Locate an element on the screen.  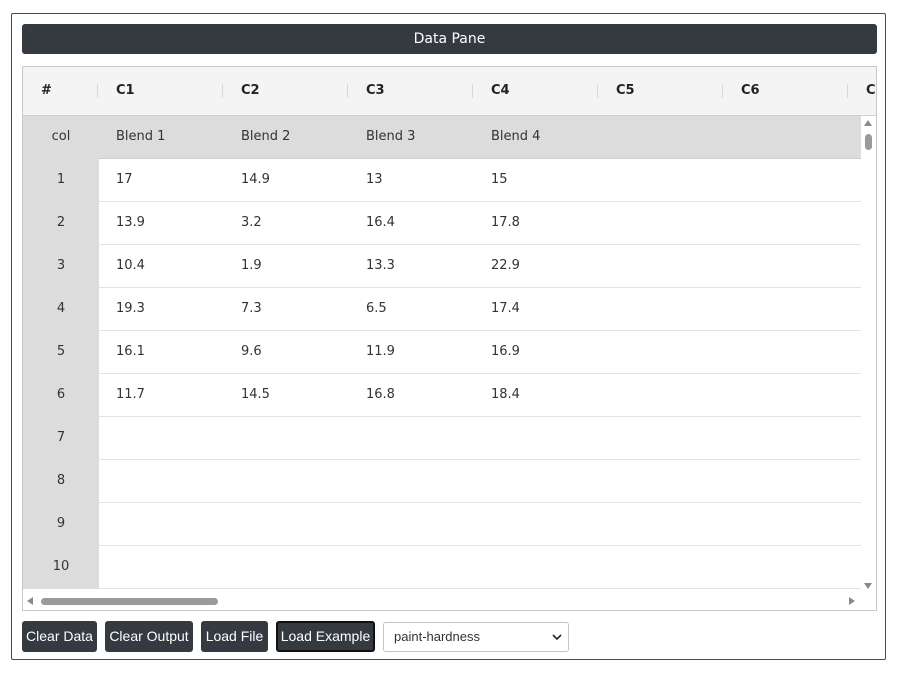
column-header-c7: C7 is located at coordinates (871, 91).